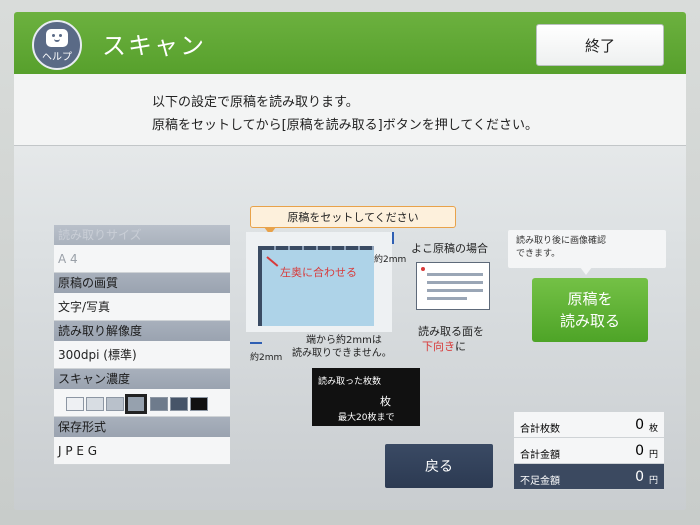 This screenshot has height=525, width=700. I want to click on setting-value-size: A 4, so click(142, 259).